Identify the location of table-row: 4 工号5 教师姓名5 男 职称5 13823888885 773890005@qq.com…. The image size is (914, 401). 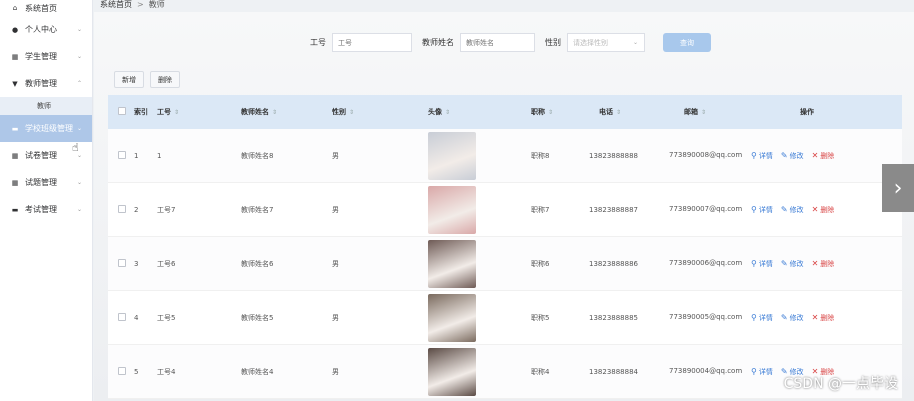
(505, 318).